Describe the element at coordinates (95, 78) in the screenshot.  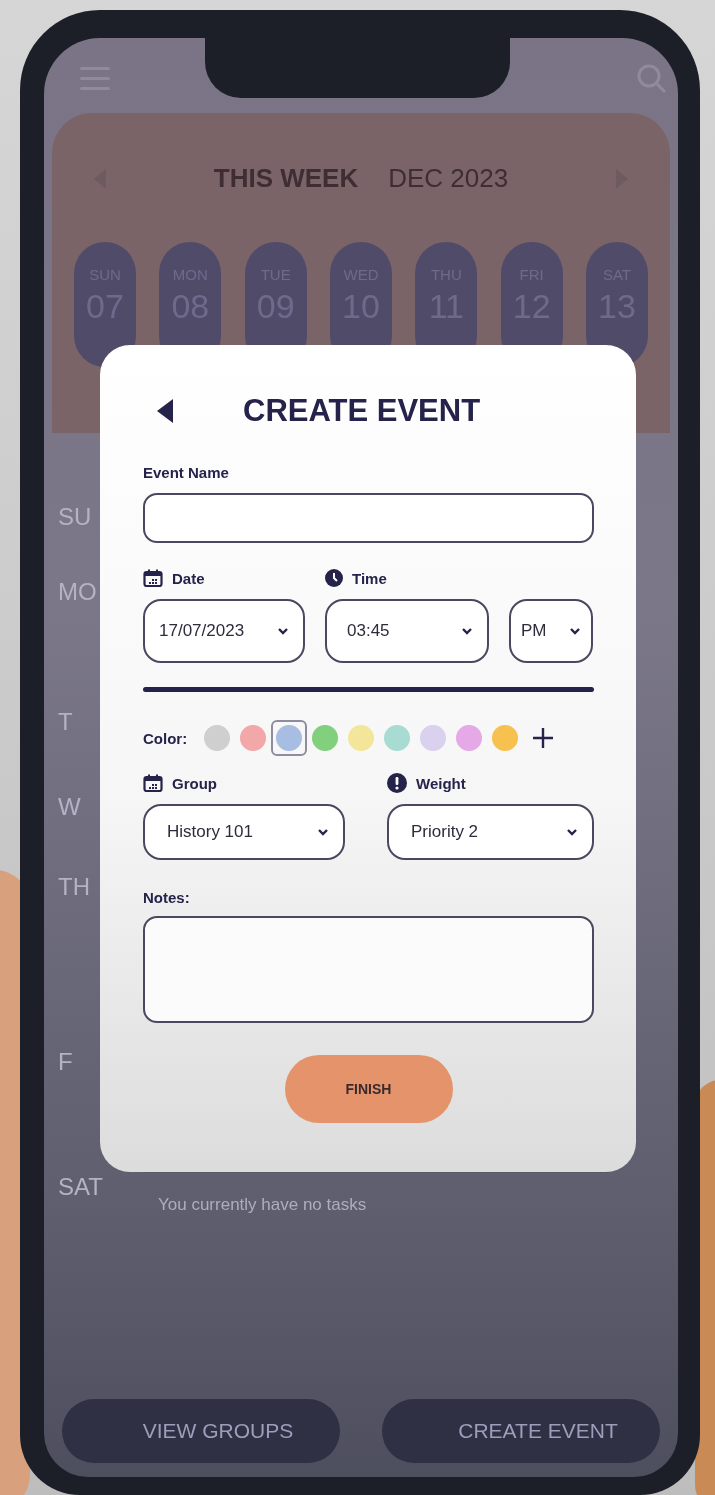
I see `menu-icon` at that location.